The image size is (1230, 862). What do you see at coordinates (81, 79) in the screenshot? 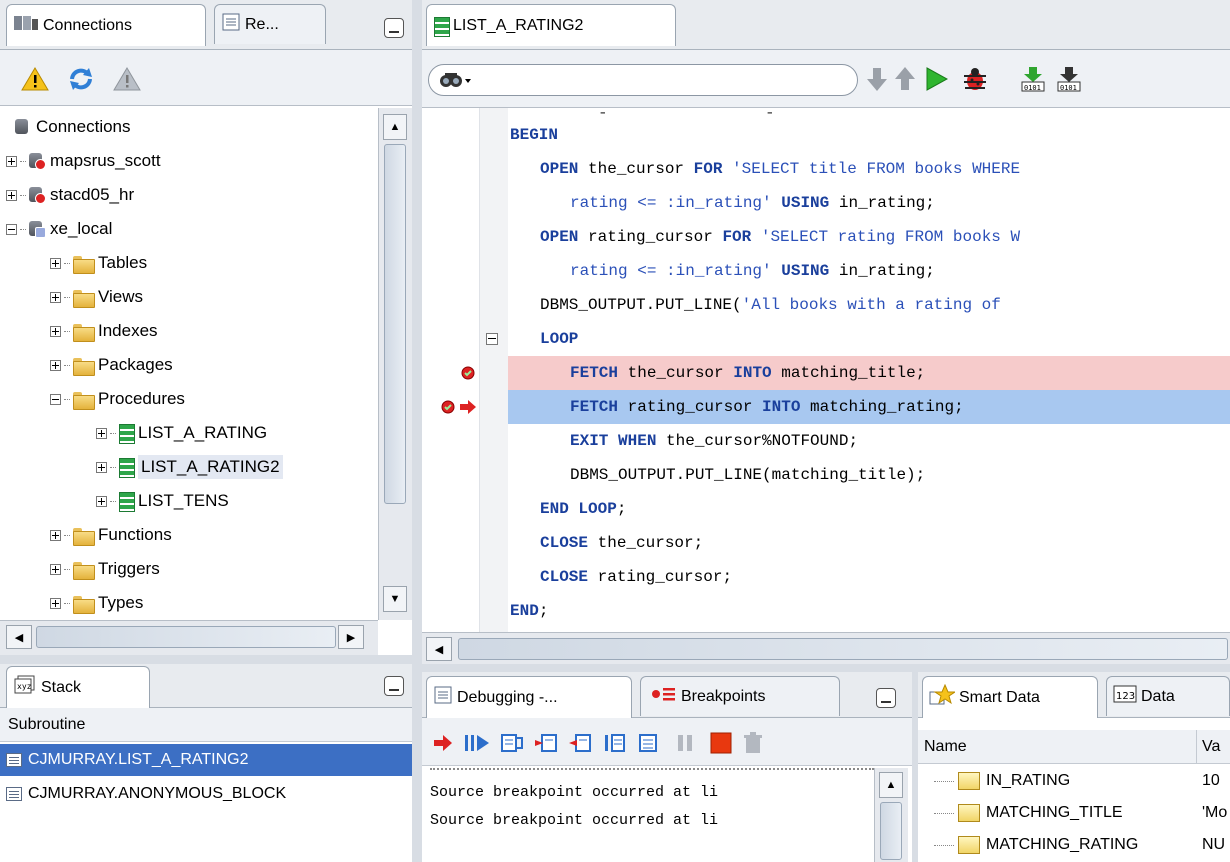
I see `refresh-icon` at bounding box center [81, 79].